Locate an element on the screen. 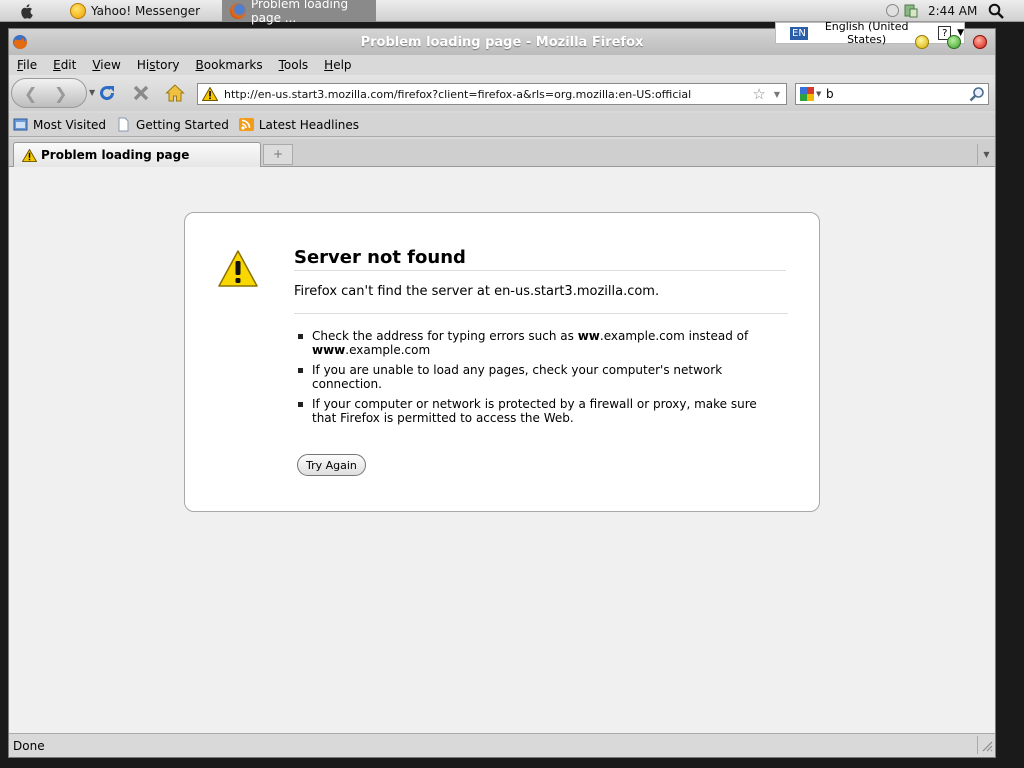 The image size is (1024, 768). menu-help: Help is located at coordinates (337, 65).